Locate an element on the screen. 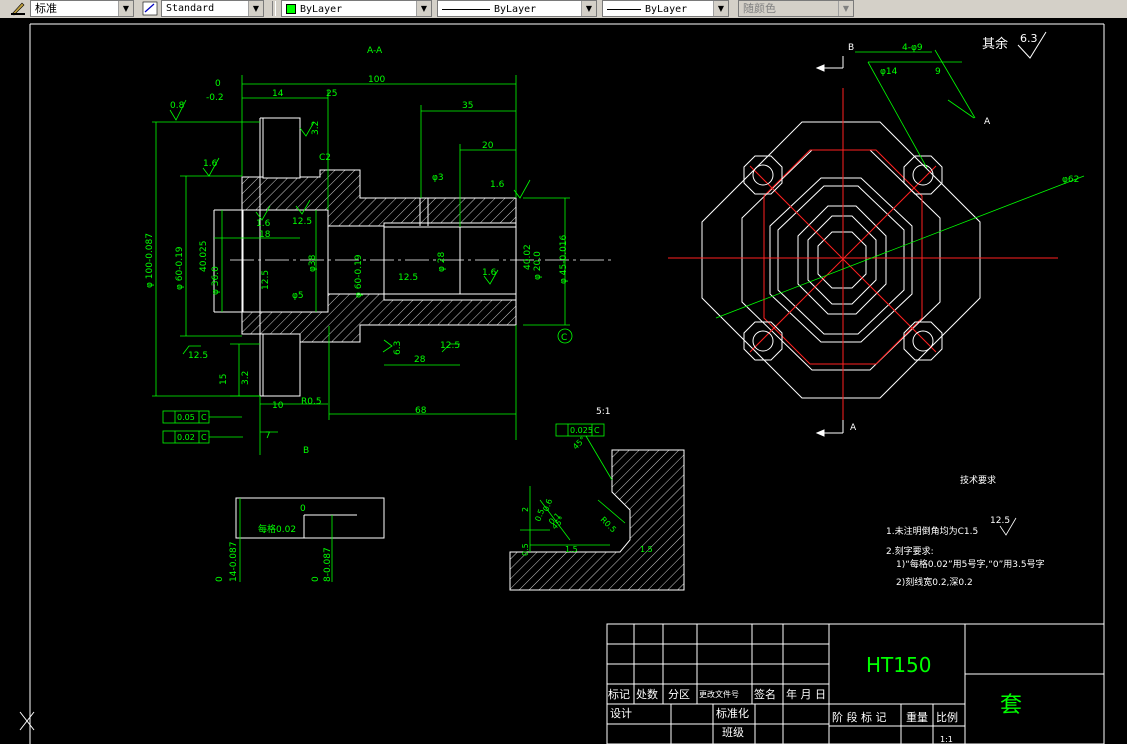 The image size is (1127, 744). notes-title: 技术要求 is located at coordinates (978, 480).